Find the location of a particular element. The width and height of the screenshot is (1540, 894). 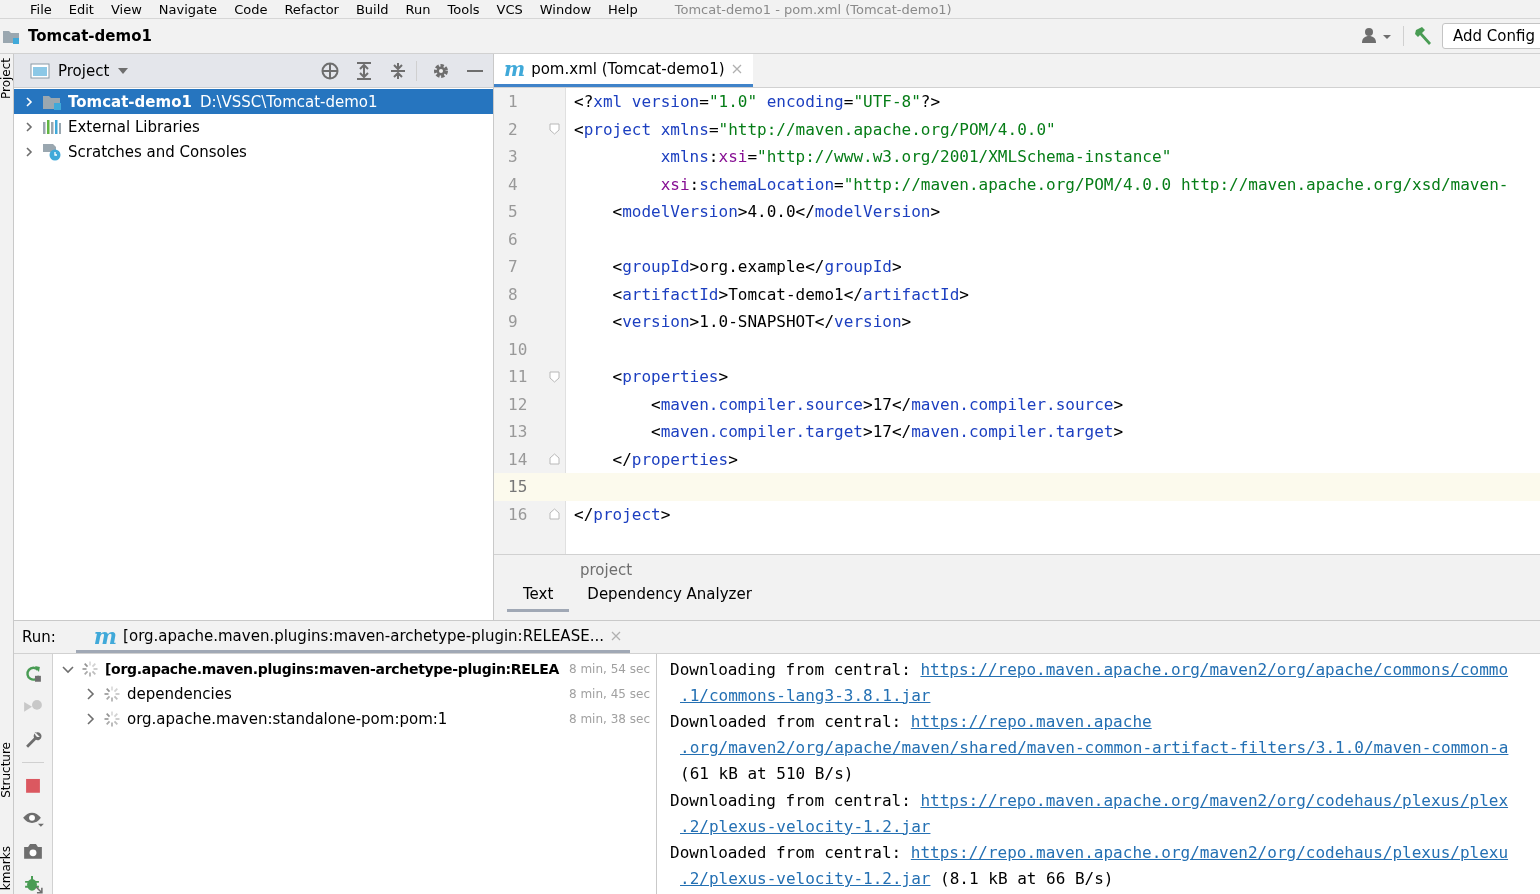

run-tree-label: dependencies is located at coordinates (345, 693).